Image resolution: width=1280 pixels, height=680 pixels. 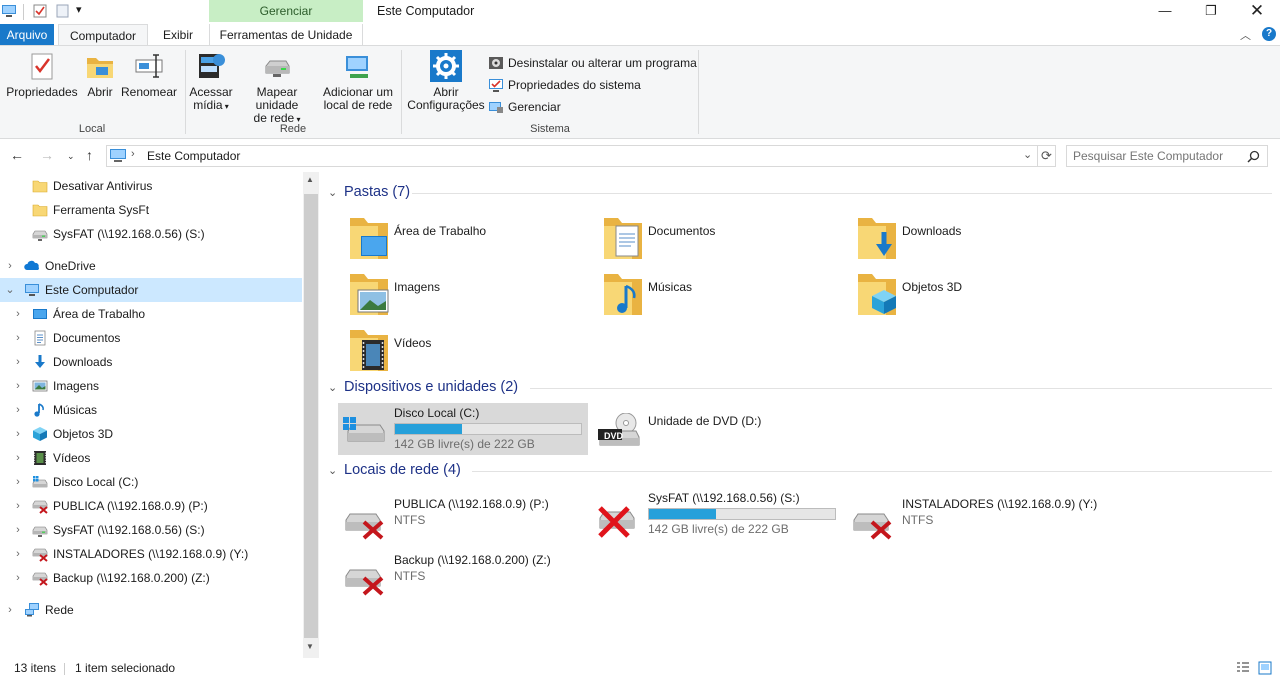 What do you see at coordinates (151, 234) in the screenshot?
I see `nav-item-sysfat-192-168-0-56-s: SysFAT (\\192.168.0.56) (S:)` at bounding box center [151, 234].